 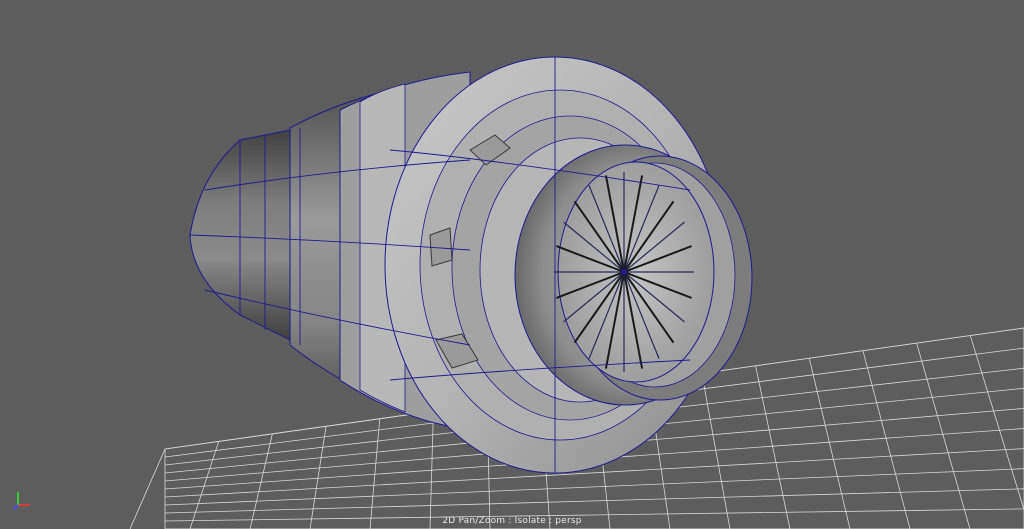 I want to click on z-axis-indicator, so click(x=16, y=507).